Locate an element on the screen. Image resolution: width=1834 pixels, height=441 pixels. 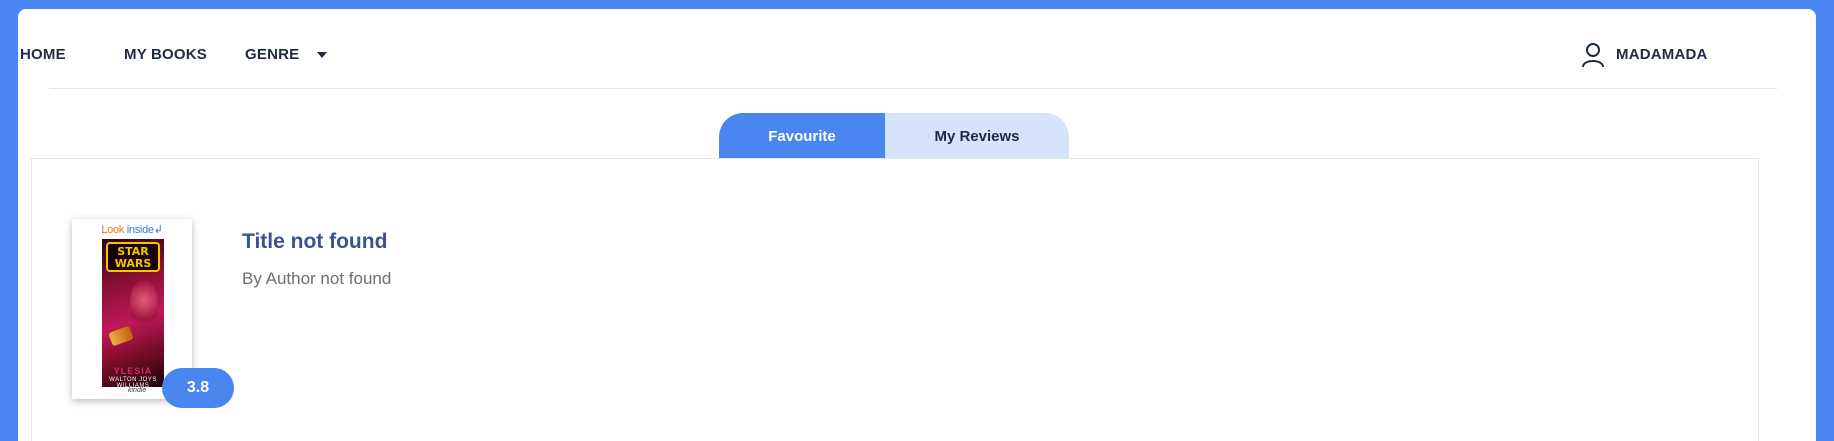
rating-badge: 3.8 is located at coordinates (198, 388).